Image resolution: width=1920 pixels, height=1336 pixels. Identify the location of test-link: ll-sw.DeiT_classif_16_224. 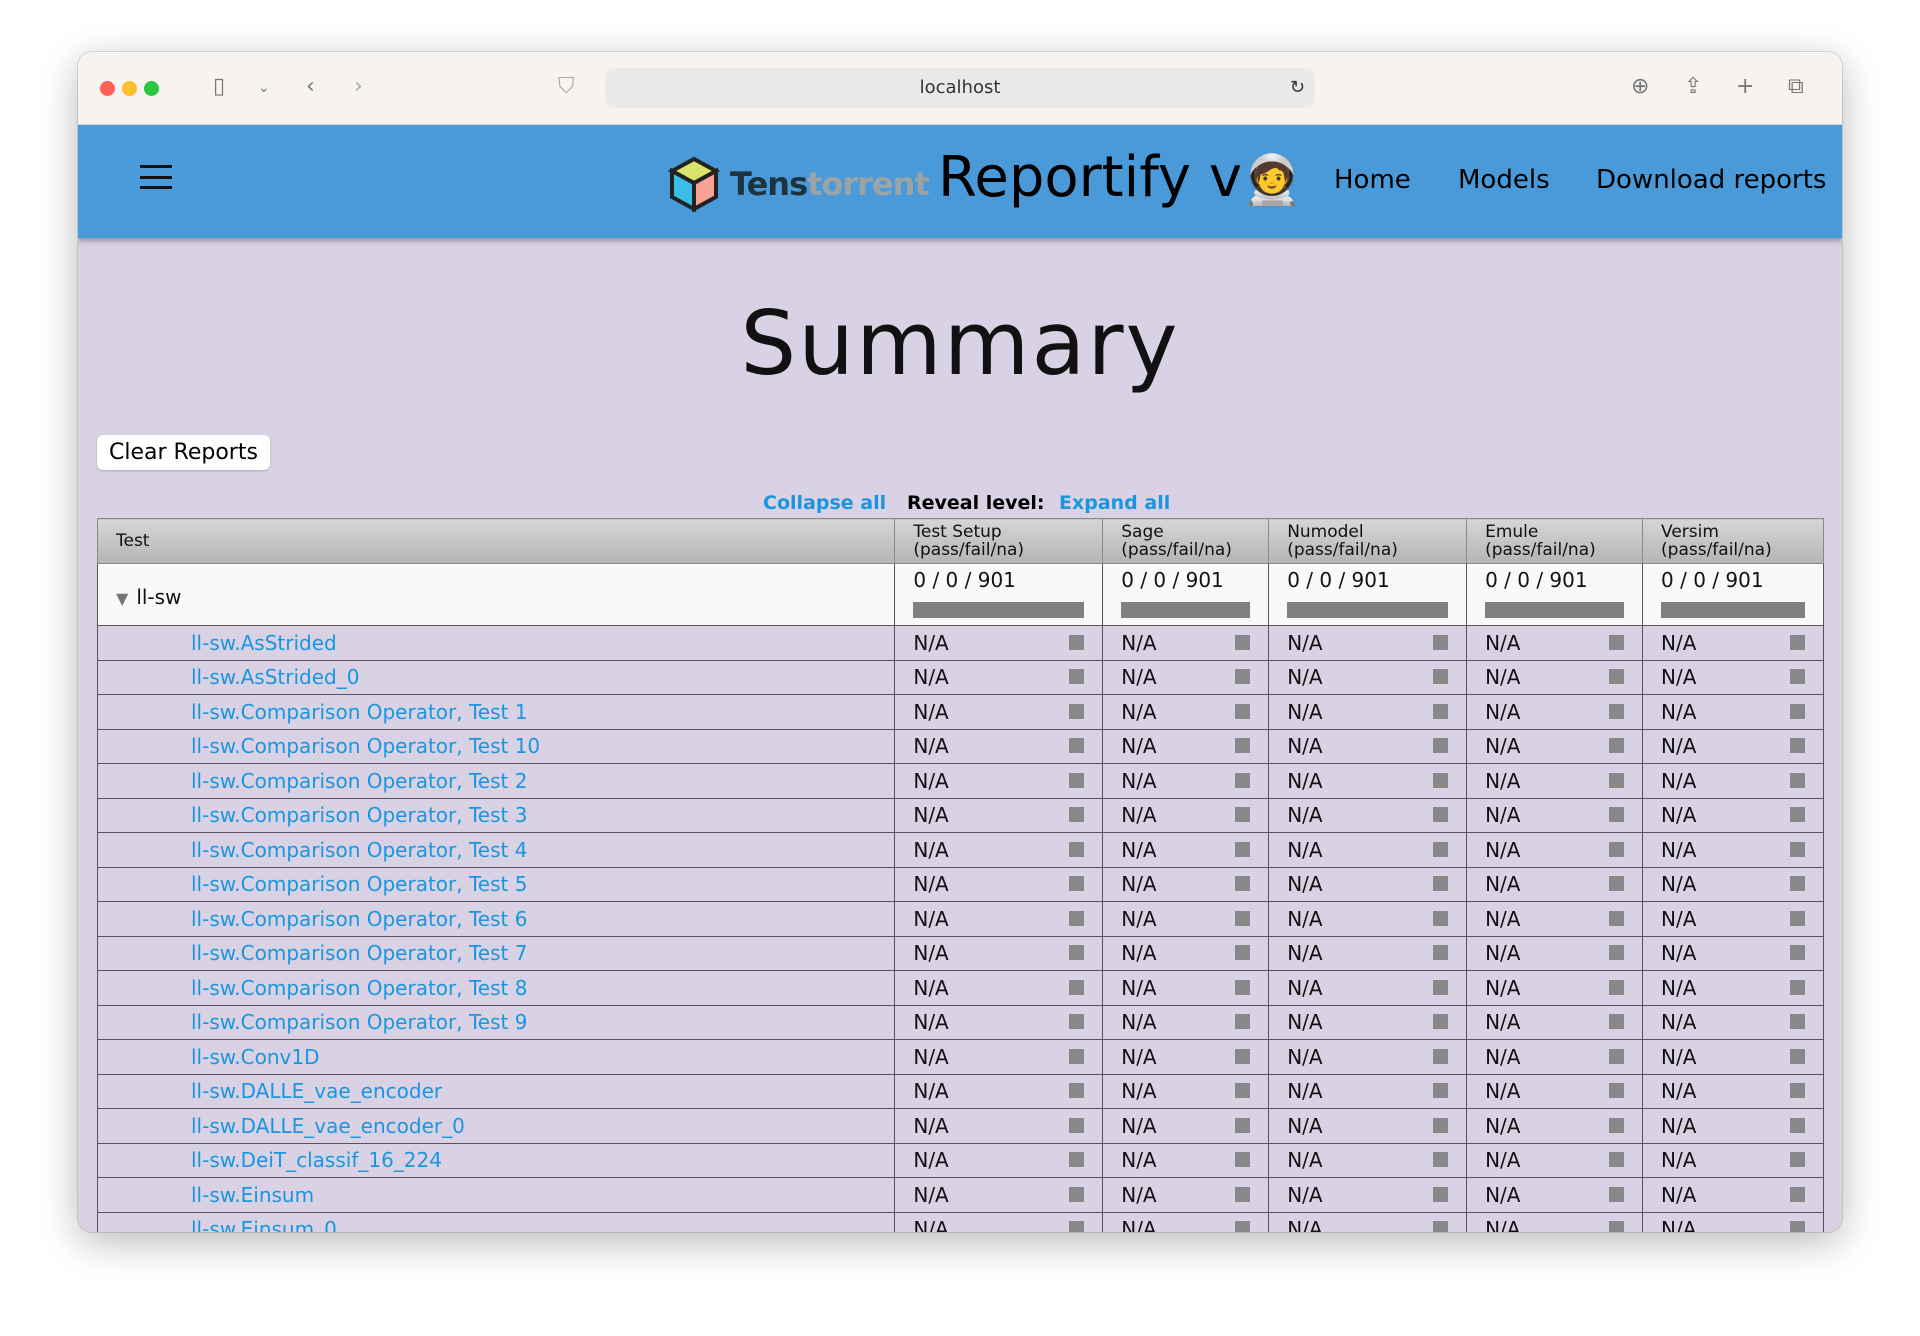
(279, 1160).